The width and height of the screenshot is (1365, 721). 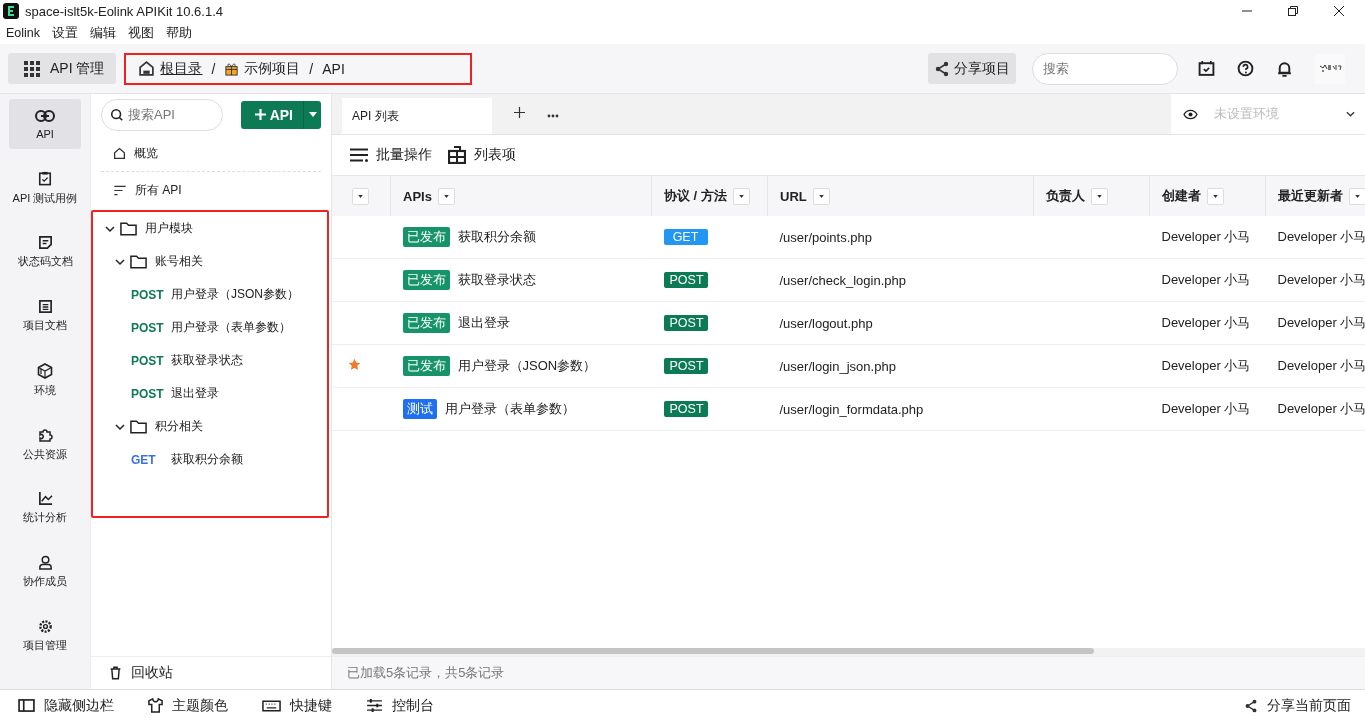 What do you see at coordinates (1284, 68) in the screenshot?
I see `bell-icon` at bounding box center [1284, 68].